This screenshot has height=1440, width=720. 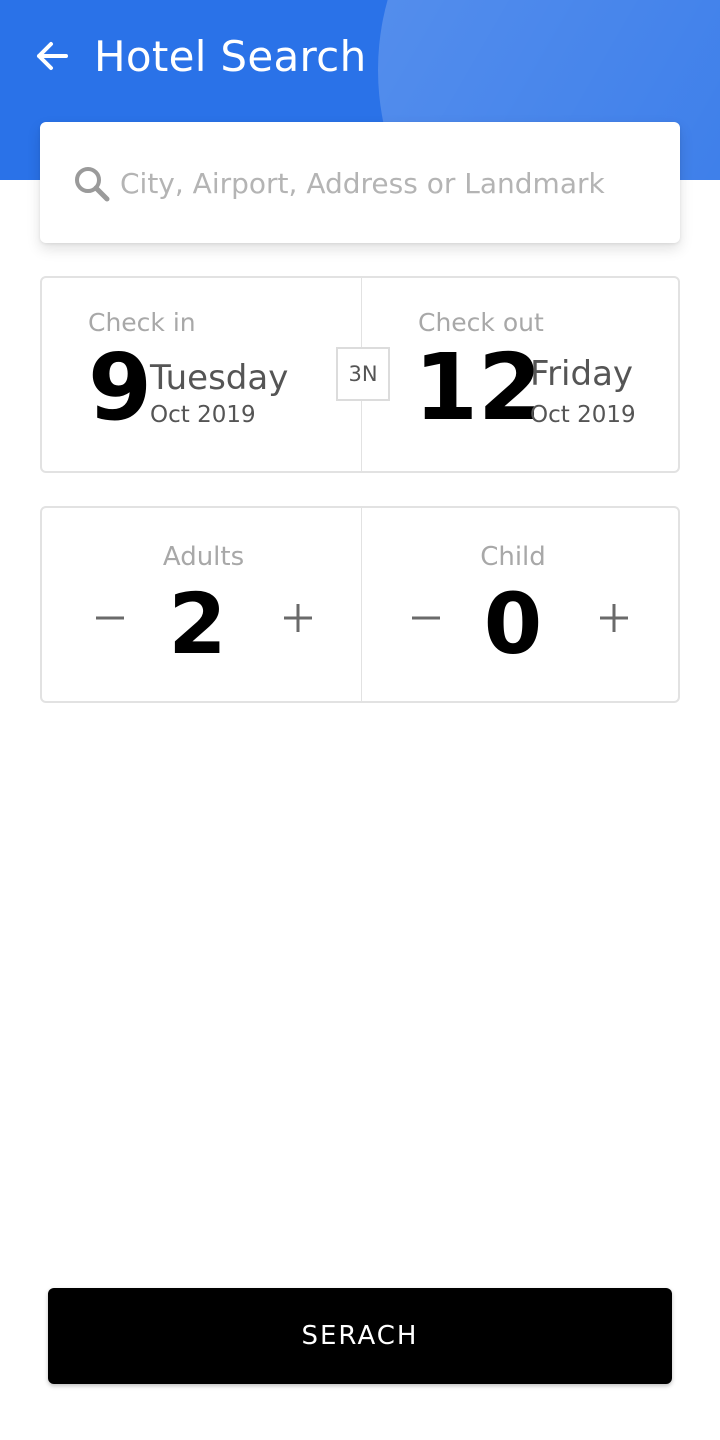 What do you see at coordinates (583, 415) in the screenshot?
I see `check-out-month-year: Oct 2019` at bounding box center [583, 415].